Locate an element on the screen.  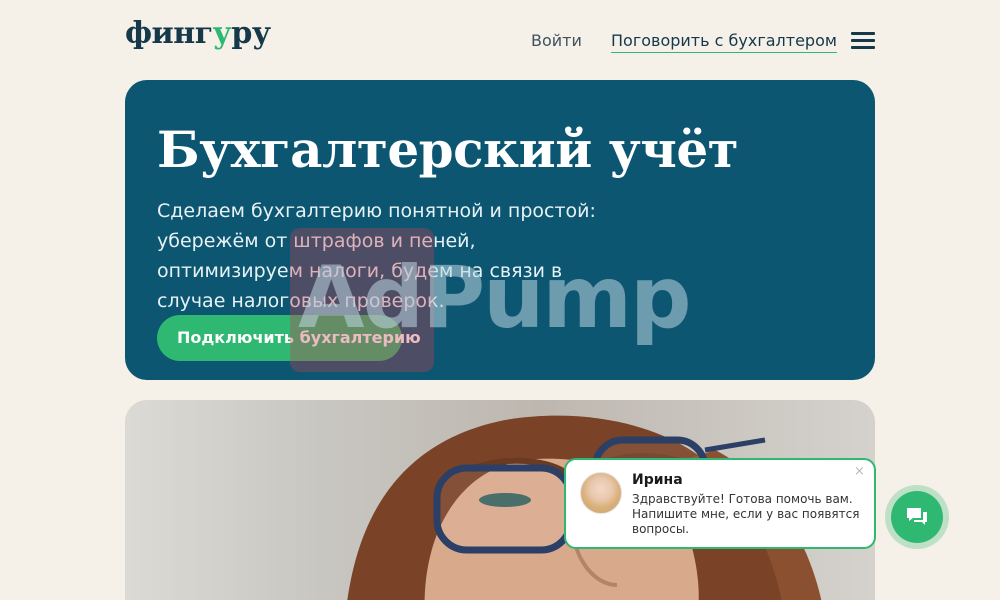
agent-avatar is located at coordinates (601, 493).